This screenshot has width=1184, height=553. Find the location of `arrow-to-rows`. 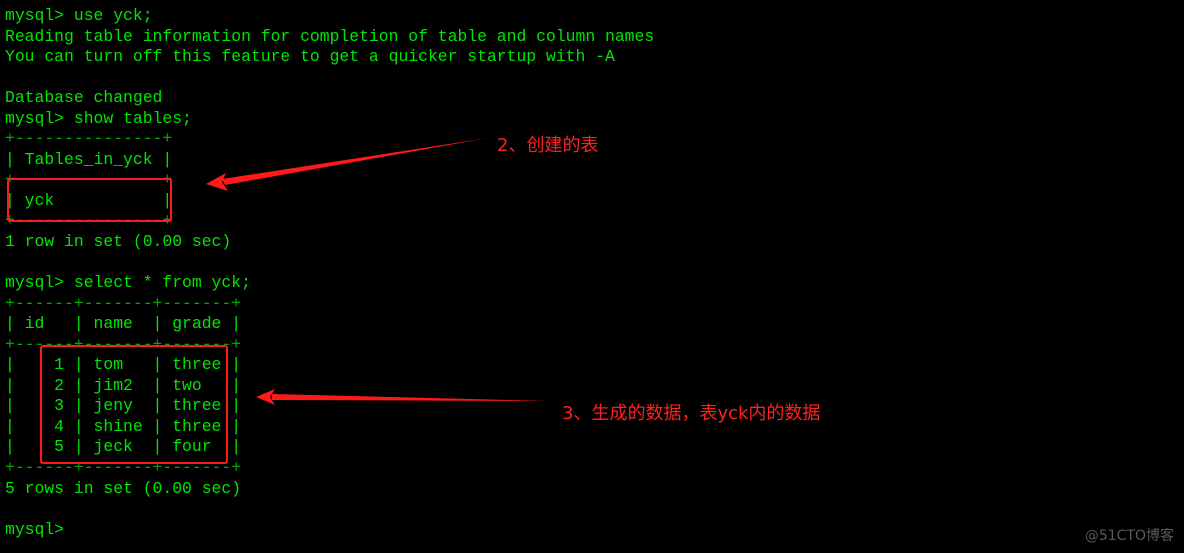

arrow-to-rows is located at coordinates (402, 397).